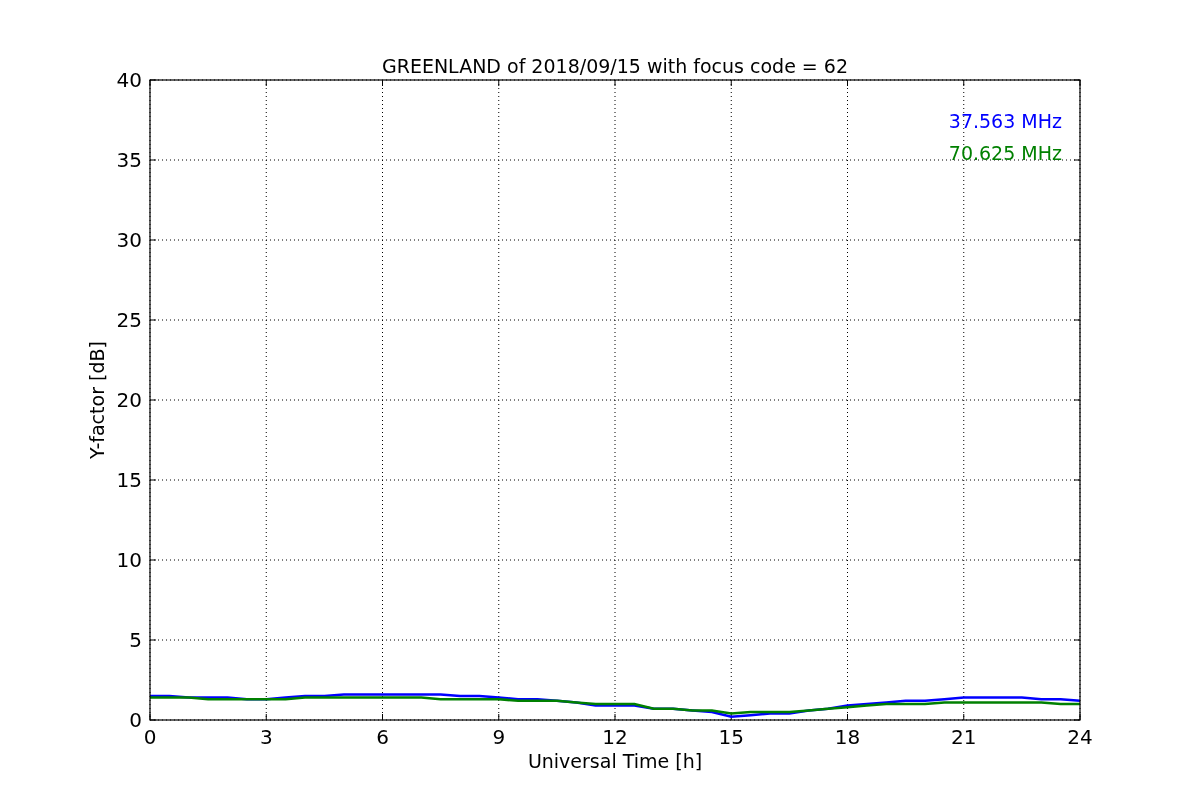  Describe the element at coordinates (129, 480) in the screenshot. I see `y-tick-label: 15` at that location.